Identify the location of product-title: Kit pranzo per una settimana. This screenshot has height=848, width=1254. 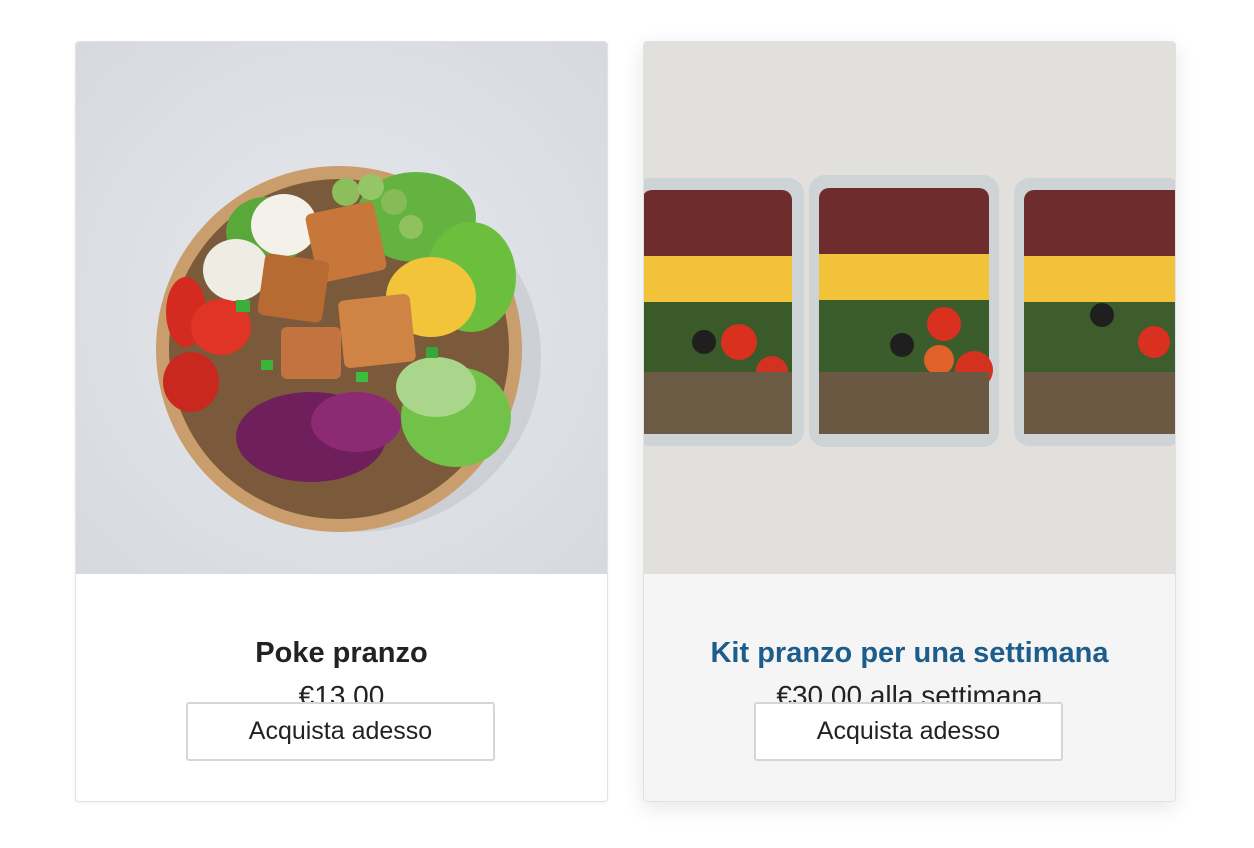
(909, 653).